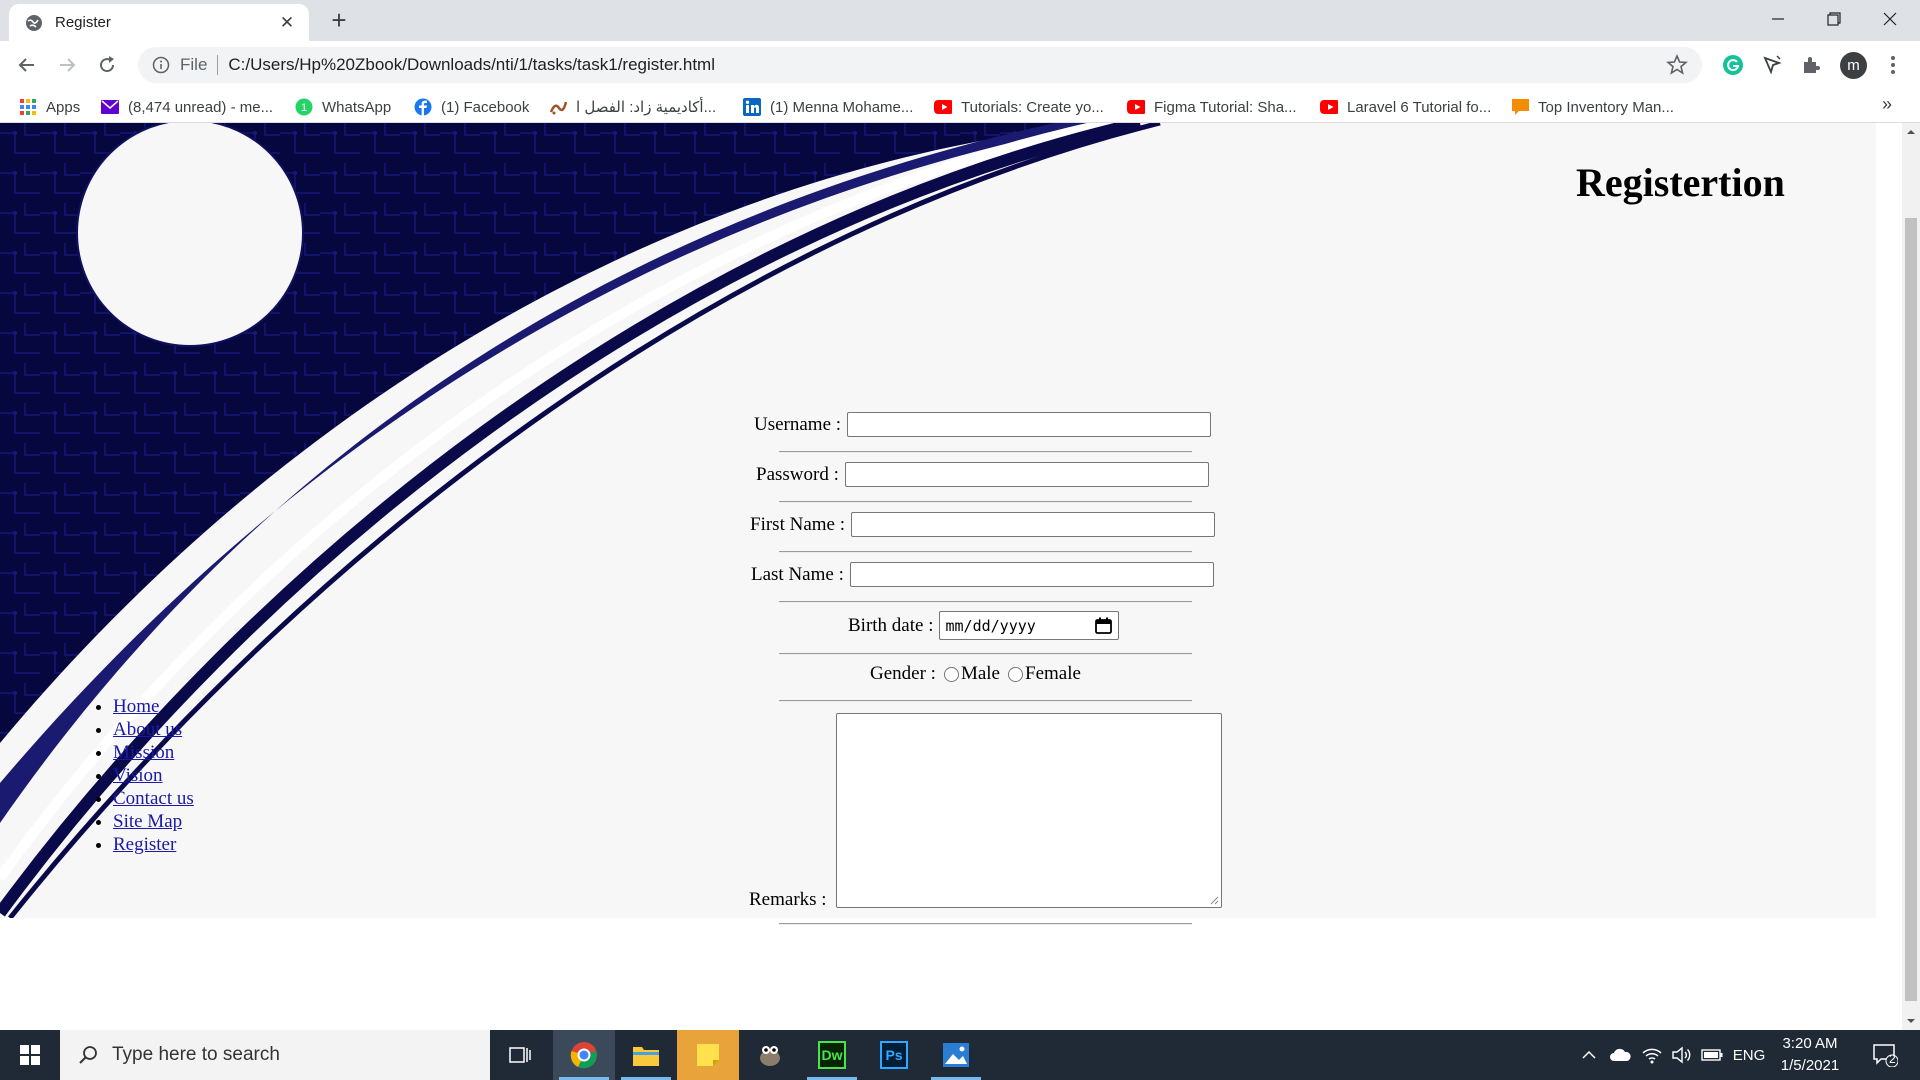  What do you see at coordinates (1911, 1021) in the screenshot?
I see `scroll-down-icon` at bounding box center [1911, 1021].